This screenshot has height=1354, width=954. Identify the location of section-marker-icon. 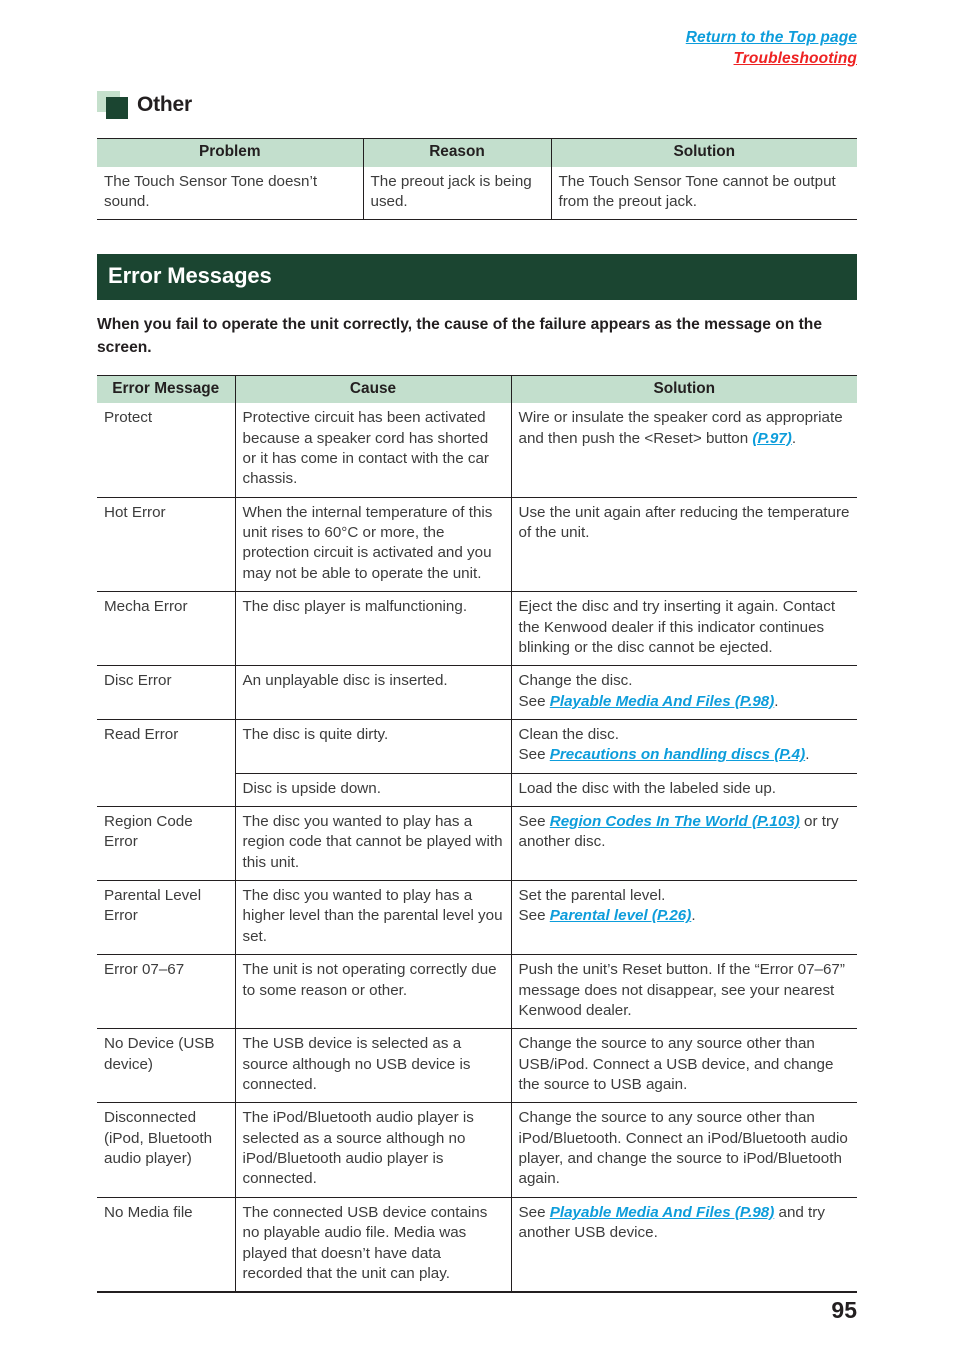
(115, 105).